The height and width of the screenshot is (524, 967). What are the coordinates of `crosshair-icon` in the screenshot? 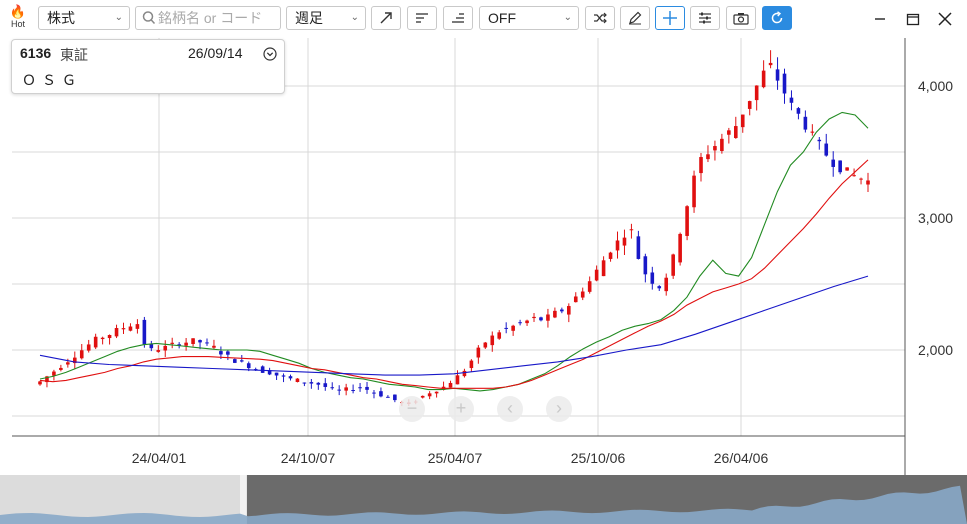 It's located at (670, 18).